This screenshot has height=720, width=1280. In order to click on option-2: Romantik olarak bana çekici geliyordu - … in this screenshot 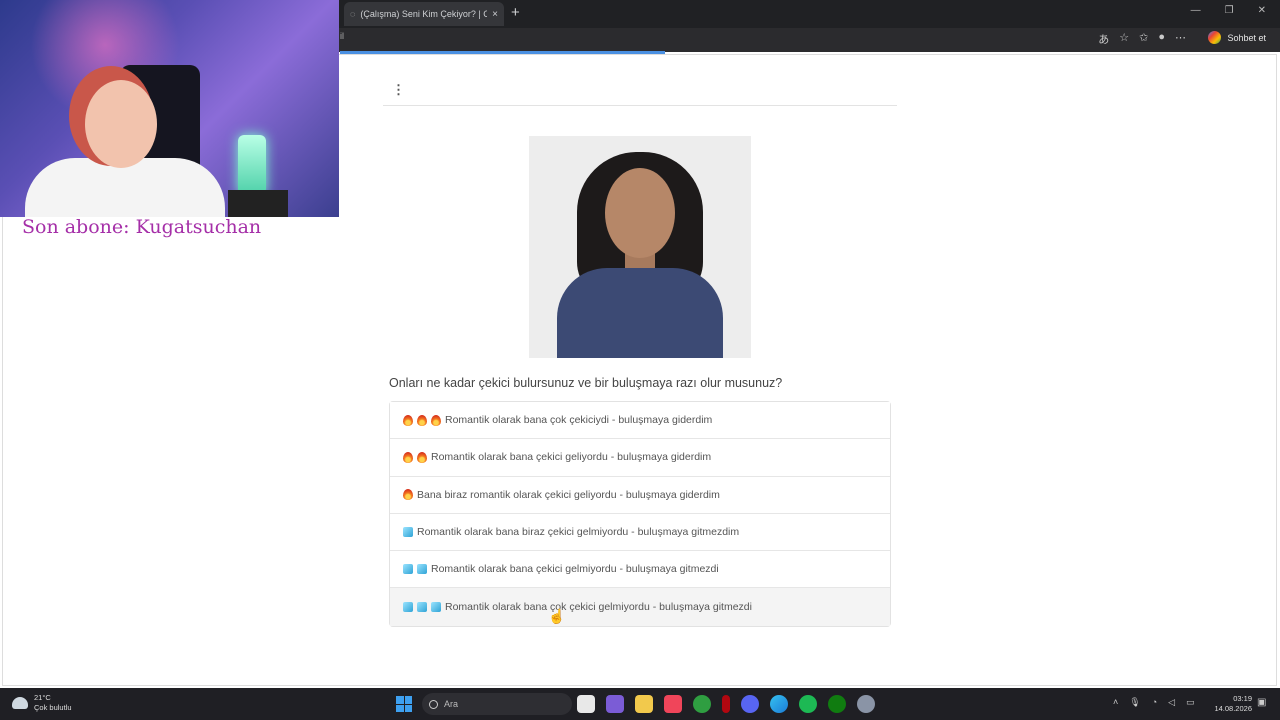, I will do `click(640, 458)`.